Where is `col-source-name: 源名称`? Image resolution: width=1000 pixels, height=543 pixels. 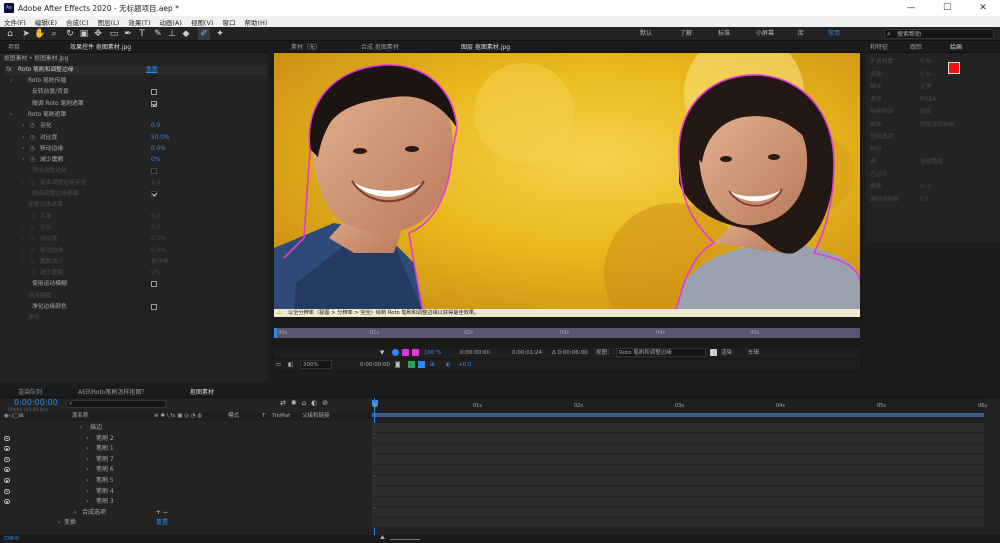
col-source-name: 源名称 is located at coordinates (80, 416).